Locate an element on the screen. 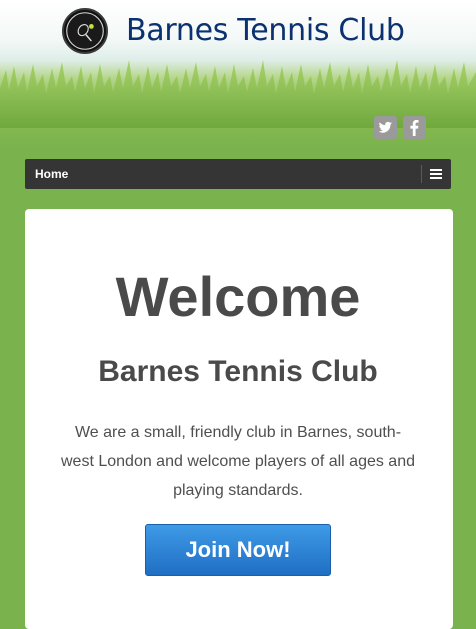  nav-item-home: Home is located at coordinates (51, 174).